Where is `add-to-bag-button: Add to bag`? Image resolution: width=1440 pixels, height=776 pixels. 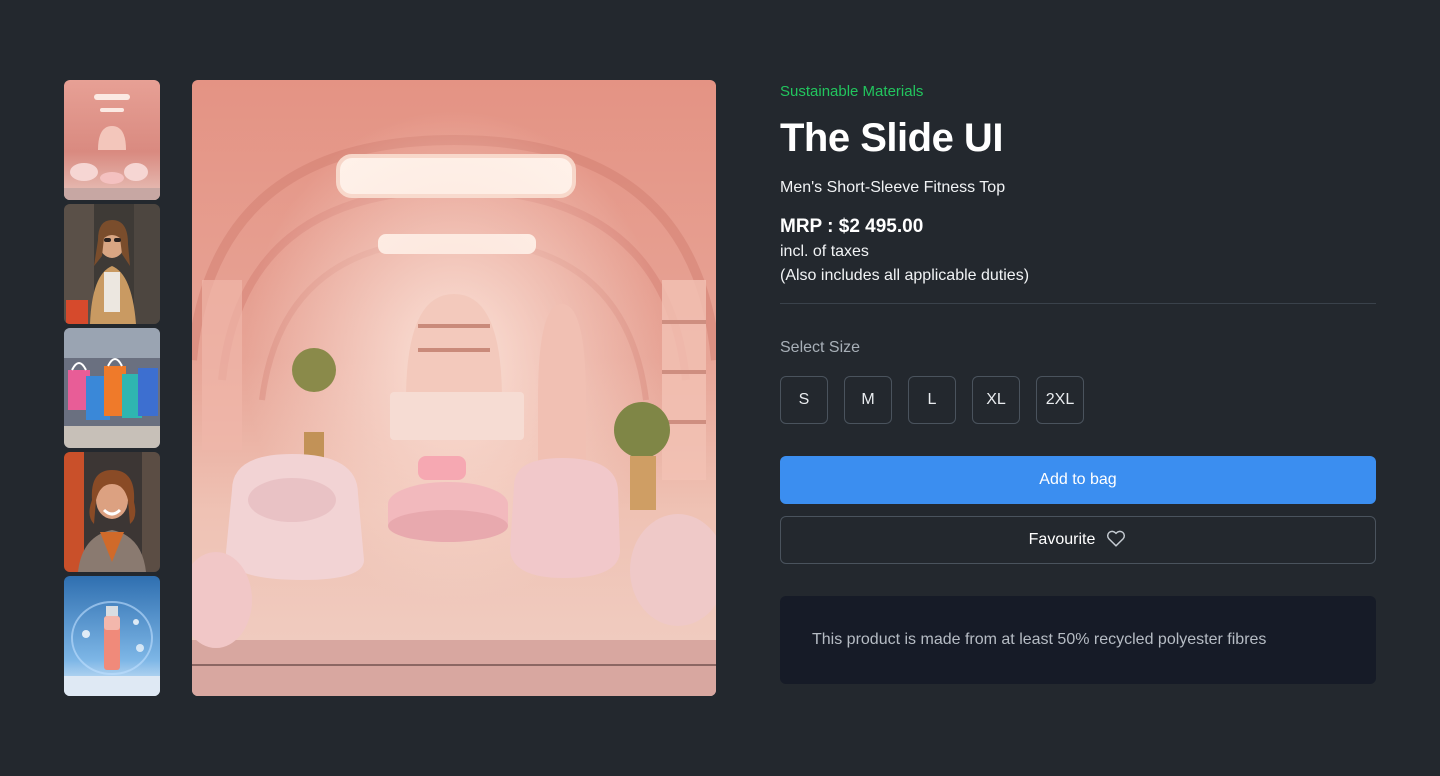
add-to-bag-button: Add to bag is located at coordinates (1078, 480).